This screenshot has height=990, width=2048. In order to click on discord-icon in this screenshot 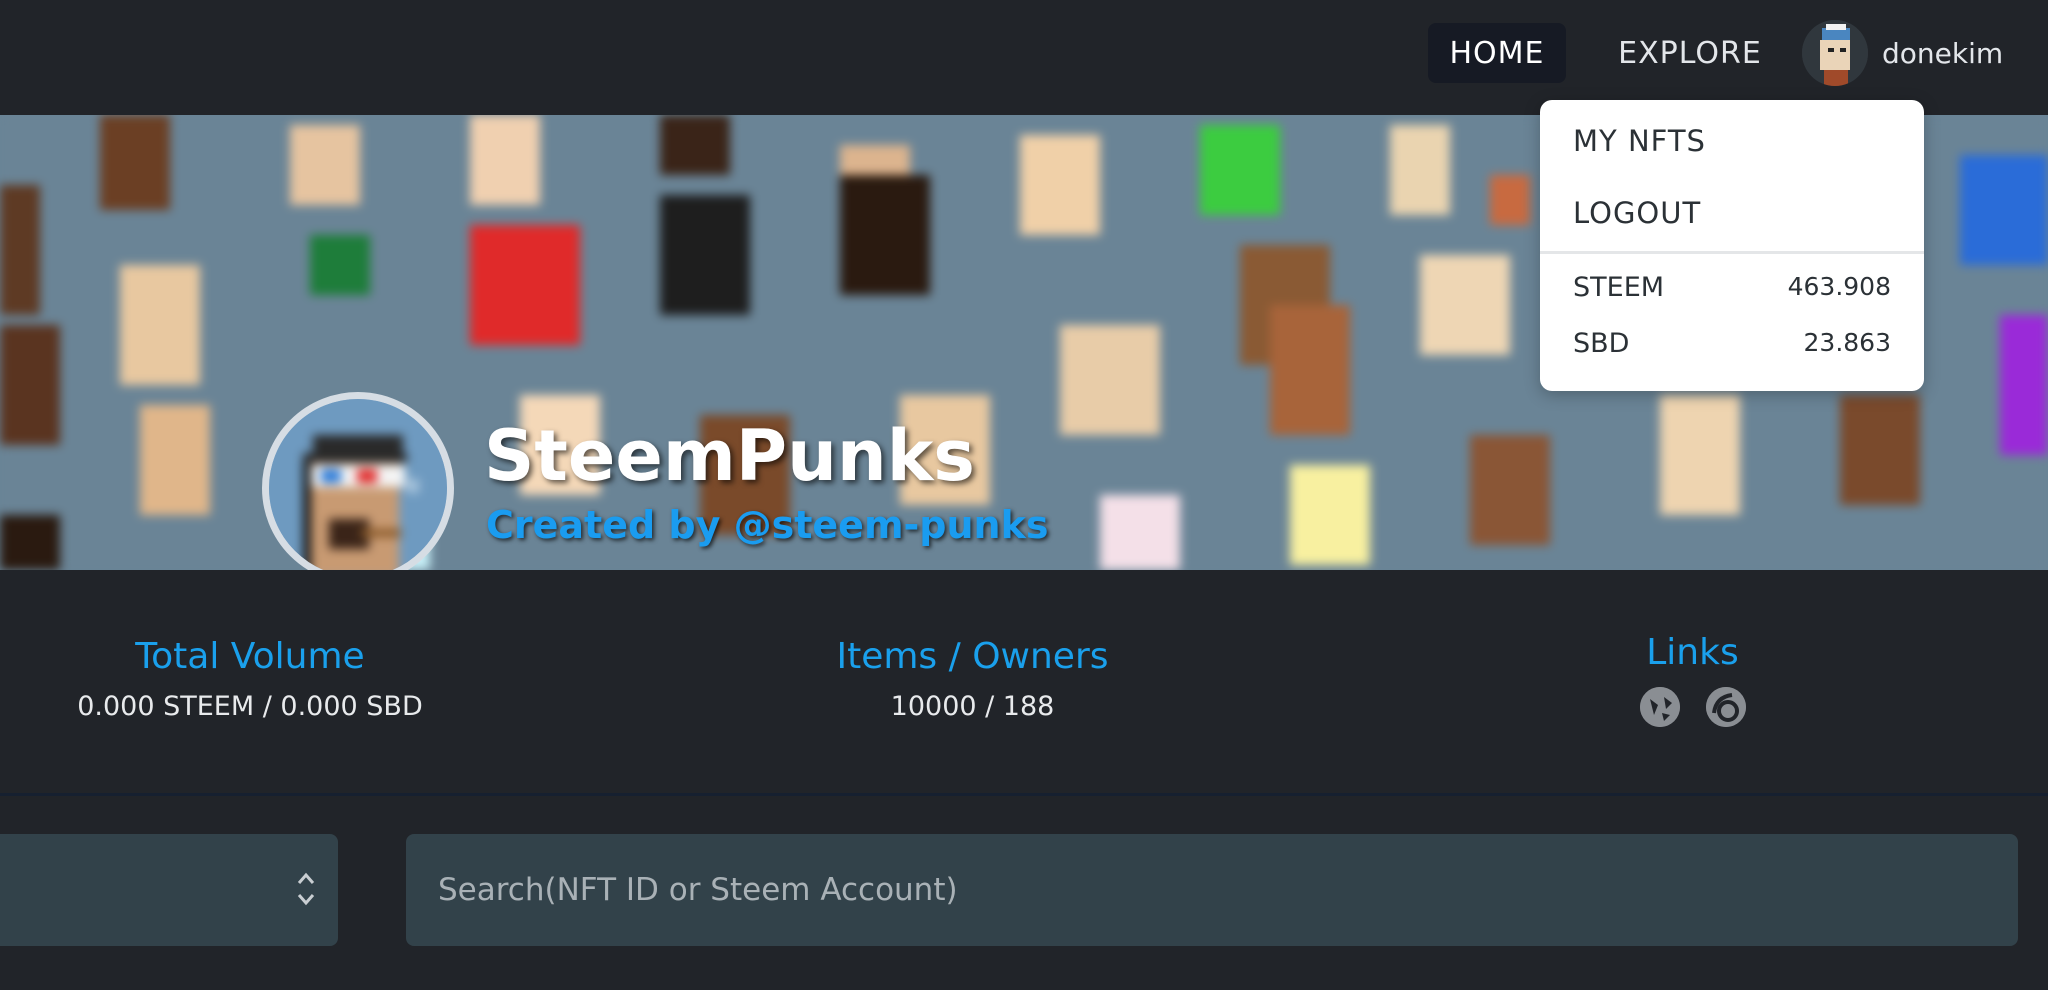, I will do `click(1725, 707)`.